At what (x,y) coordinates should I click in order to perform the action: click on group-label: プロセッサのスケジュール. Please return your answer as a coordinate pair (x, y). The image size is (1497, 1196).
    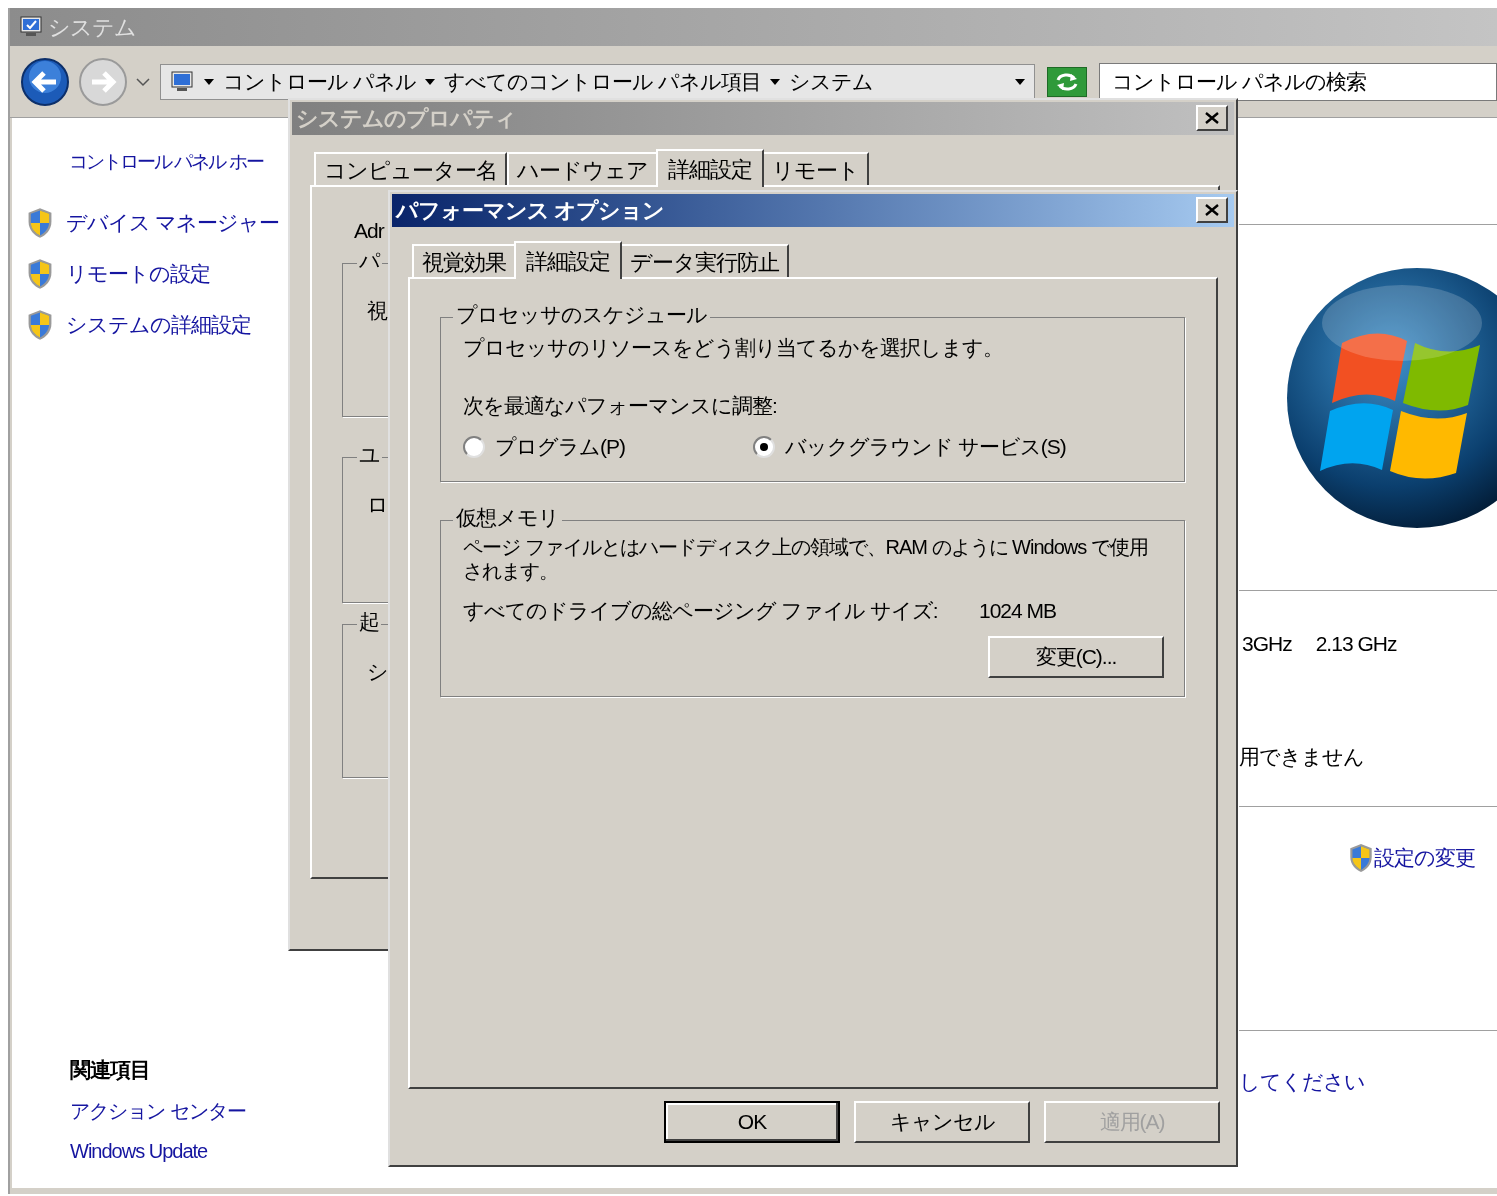
    Looking at the image, I should click on (581, 314).